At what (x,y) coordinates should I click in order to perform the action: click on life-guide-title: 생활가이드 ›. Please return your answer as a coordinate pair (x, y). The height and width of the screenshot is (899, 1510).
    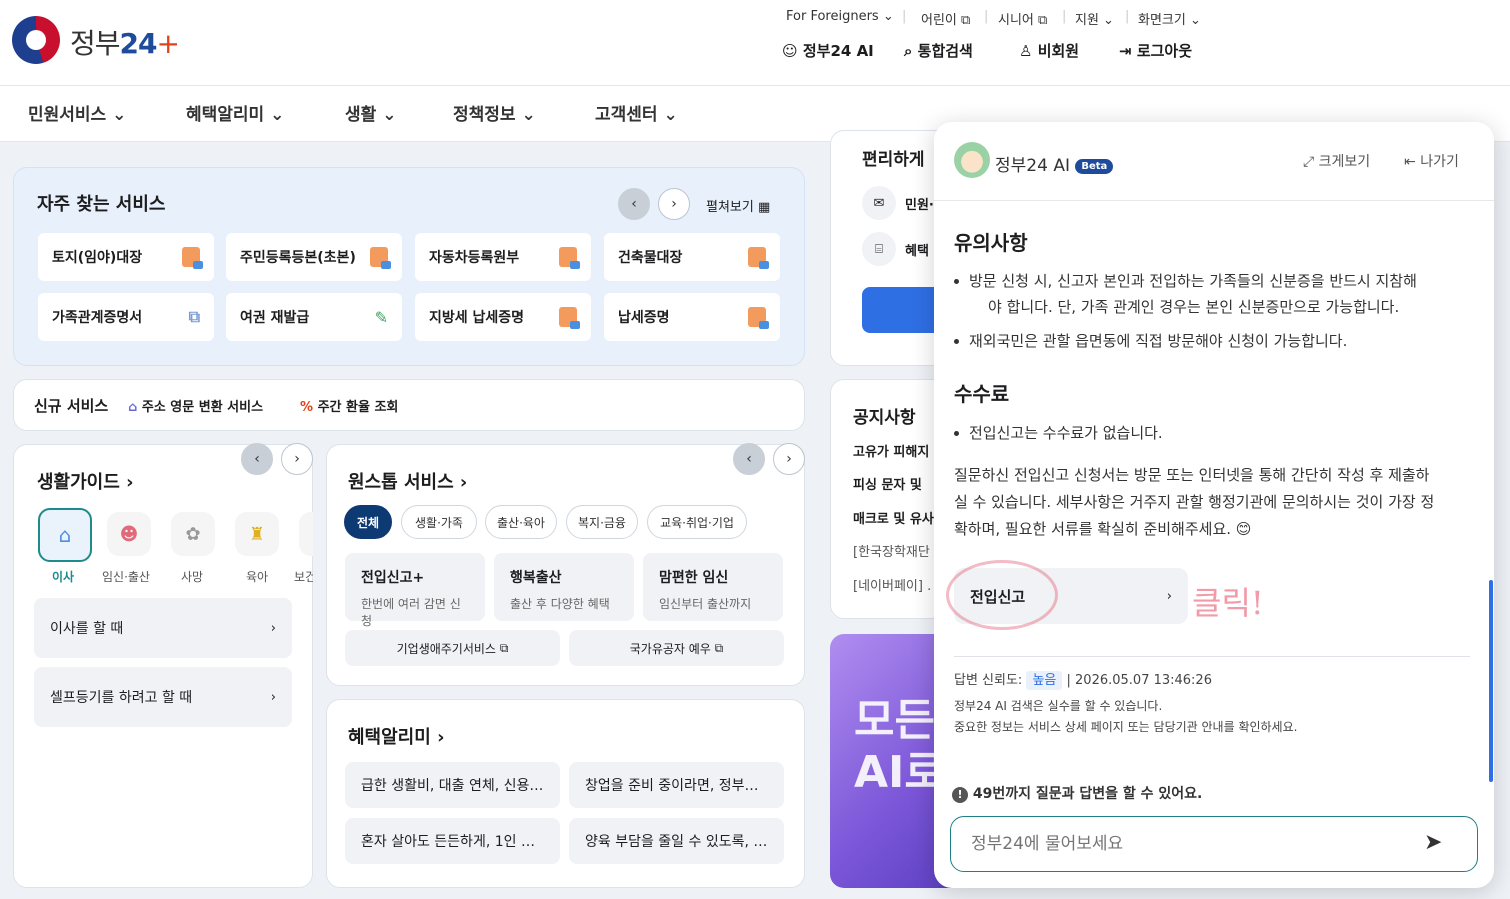
    Looking at the image, I should click on (85, 481).